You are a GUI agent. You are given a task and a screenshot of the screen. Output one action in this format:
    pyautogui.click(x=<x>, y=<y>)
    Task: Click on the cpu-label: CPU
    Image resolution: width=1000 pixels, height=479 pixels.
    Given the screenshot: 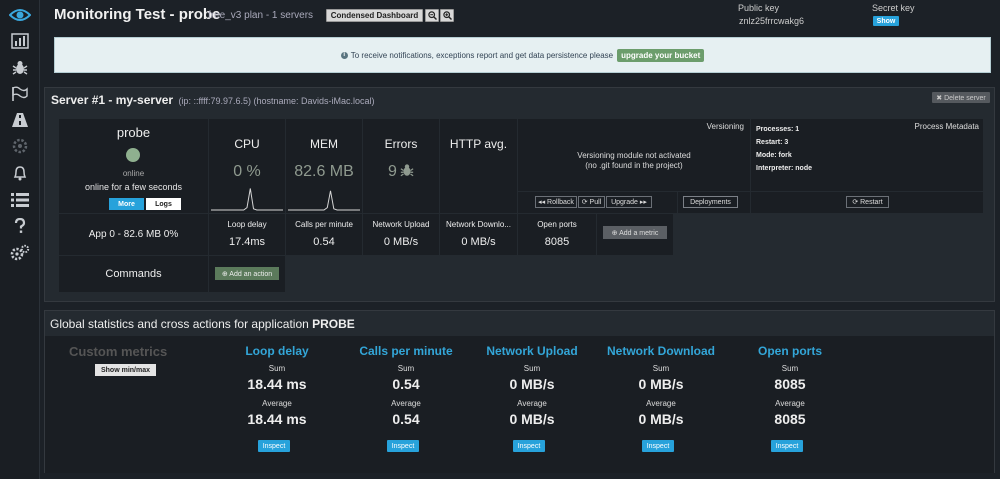 What is the action you would take?
    pyautogui.click(x=247, y=144)
    